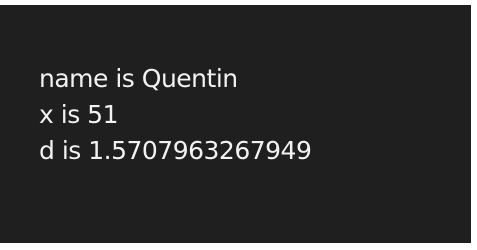  Describe the element at coordinates (175, 150) in the screenshot. I see `output-line-d: d is 1.5707963267949` at that location.